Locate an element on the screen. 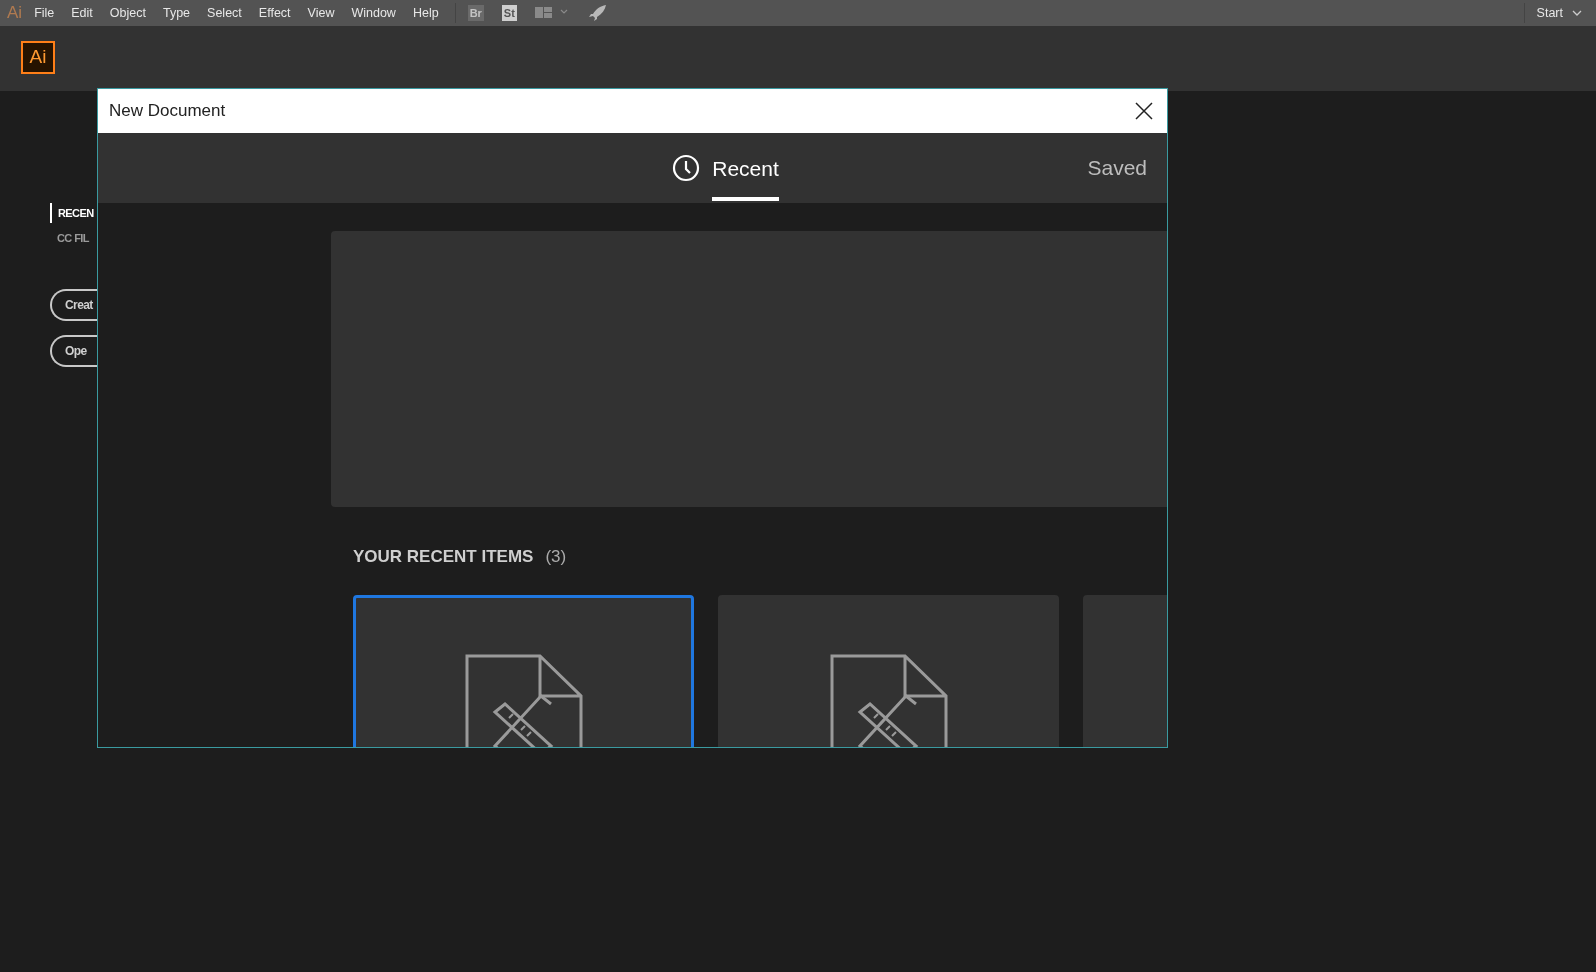 This screenshot has width=1596, height=972. tab: Saved is located at coordinates (1117, 168).